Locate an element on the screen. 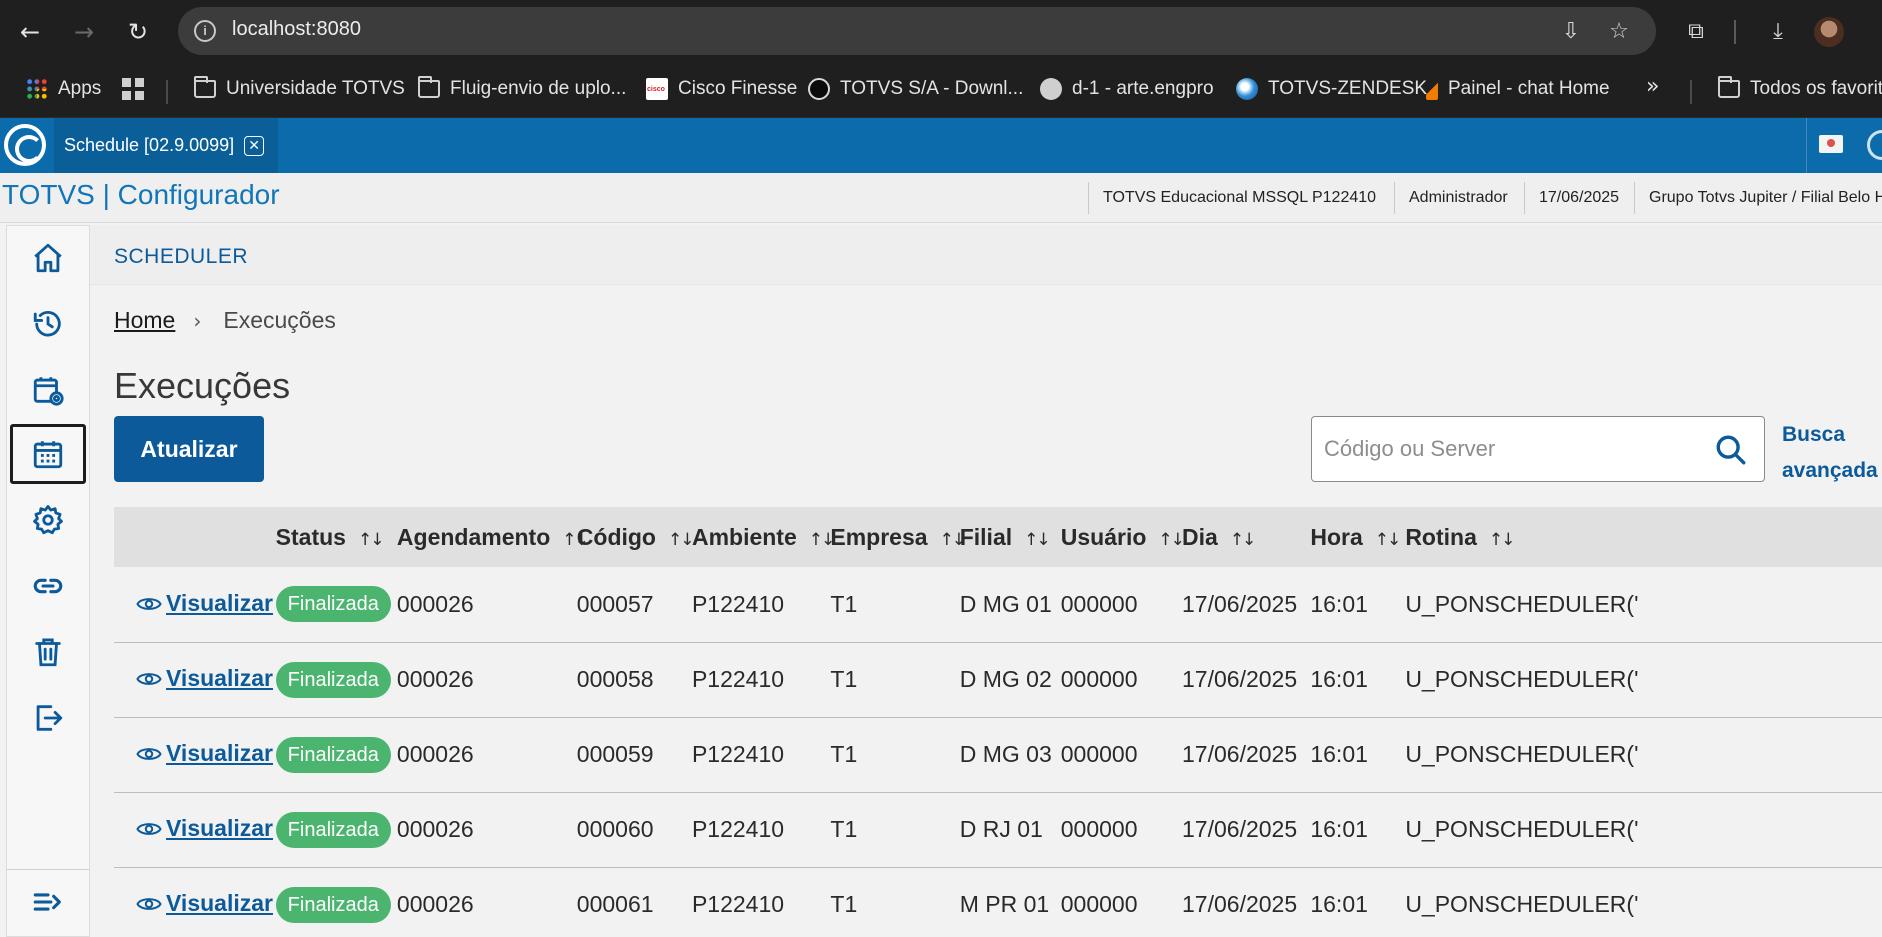 This screenshot has width=1882, height=937. sidebar-item-home is located at coordinates (48, 258).